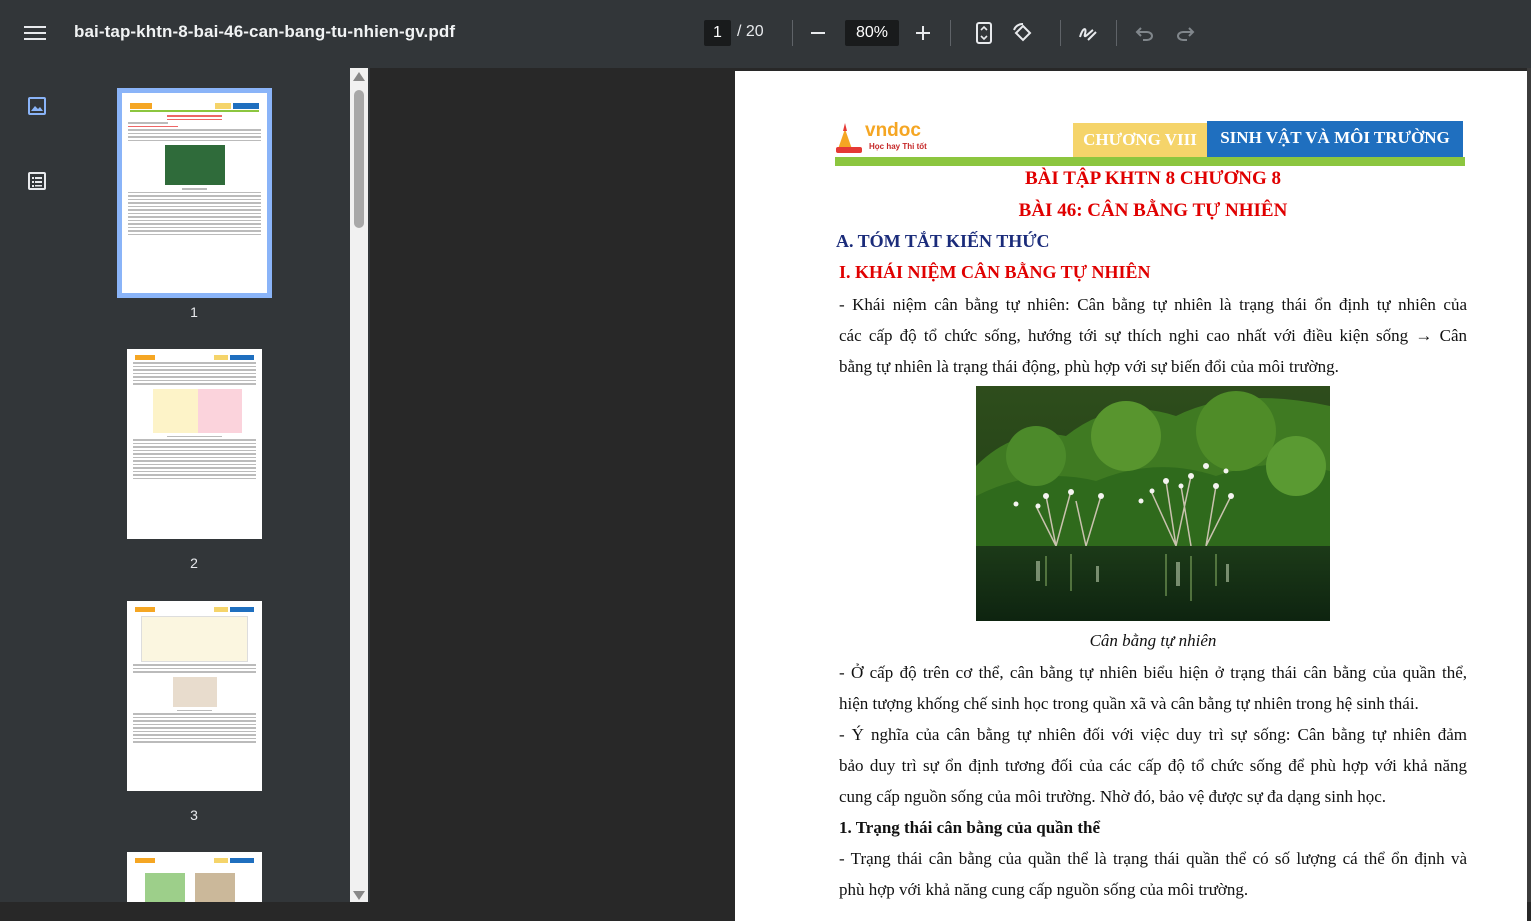 The height and width of the screenshot is (921, 1531). I want to click on scroll-up-arrow-icon, so click(359, 76).